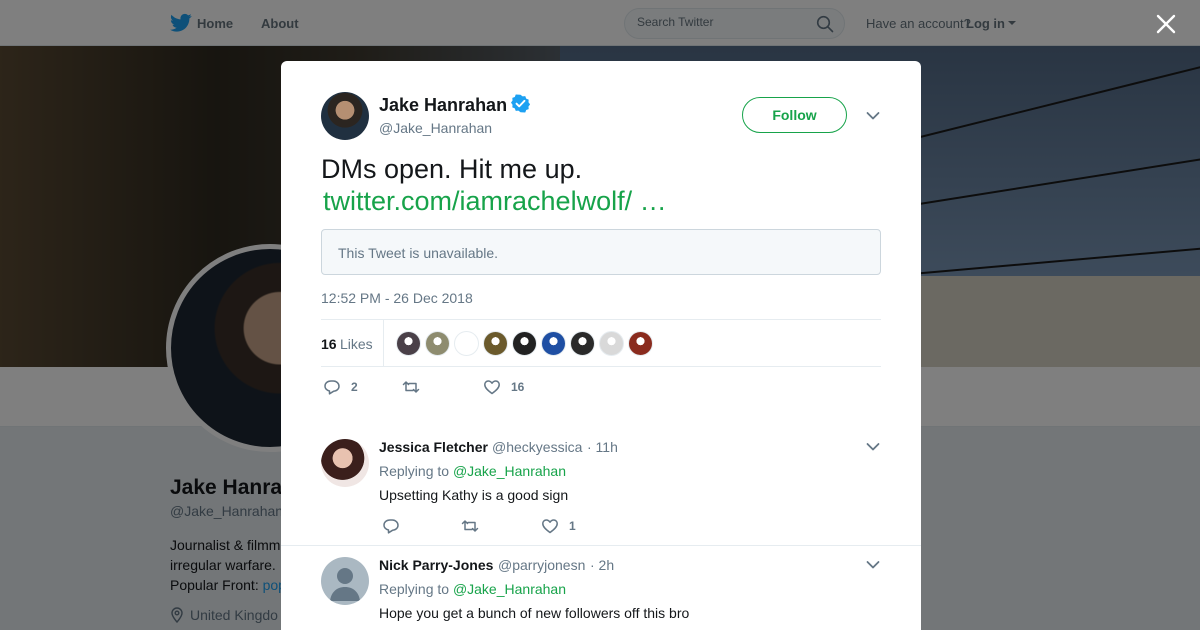 Image resolution: width=1200 pixels, height=630 pixels. What do you see at coordinates (418, 253) in the screenshot?
I see `unavailable-text: This Tweet is unavailable.` at bounding box center [418, 253].